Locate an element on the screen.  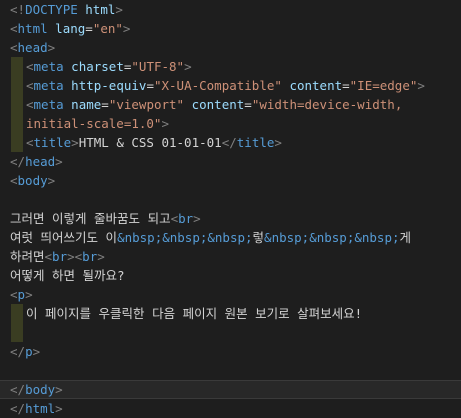
code-token-str: "en" is located at coordinates (107, 28).